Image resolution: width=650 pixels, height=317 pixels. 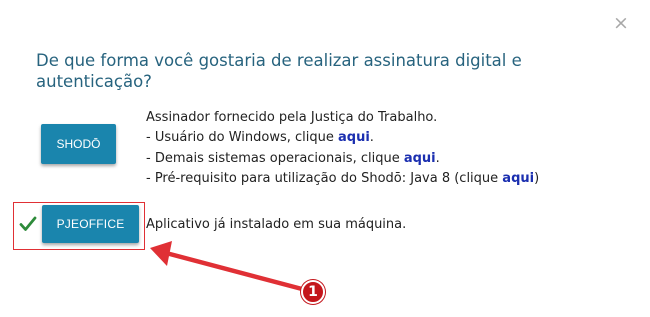 What do you see at coordinates (386, 138) in the screenshot?
I see `windows-instruction: - Usuário do Windows, clique aqui.` at bounding box center [386, 138].